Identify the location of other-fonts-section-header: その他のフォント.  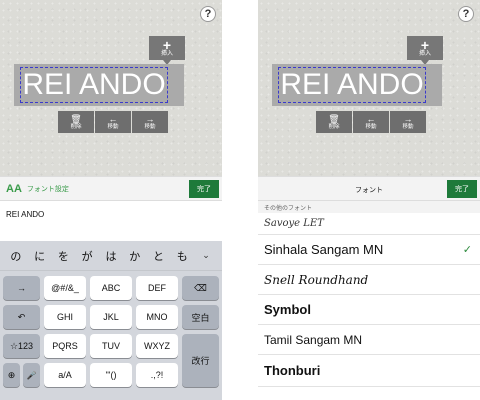
(369, 207).